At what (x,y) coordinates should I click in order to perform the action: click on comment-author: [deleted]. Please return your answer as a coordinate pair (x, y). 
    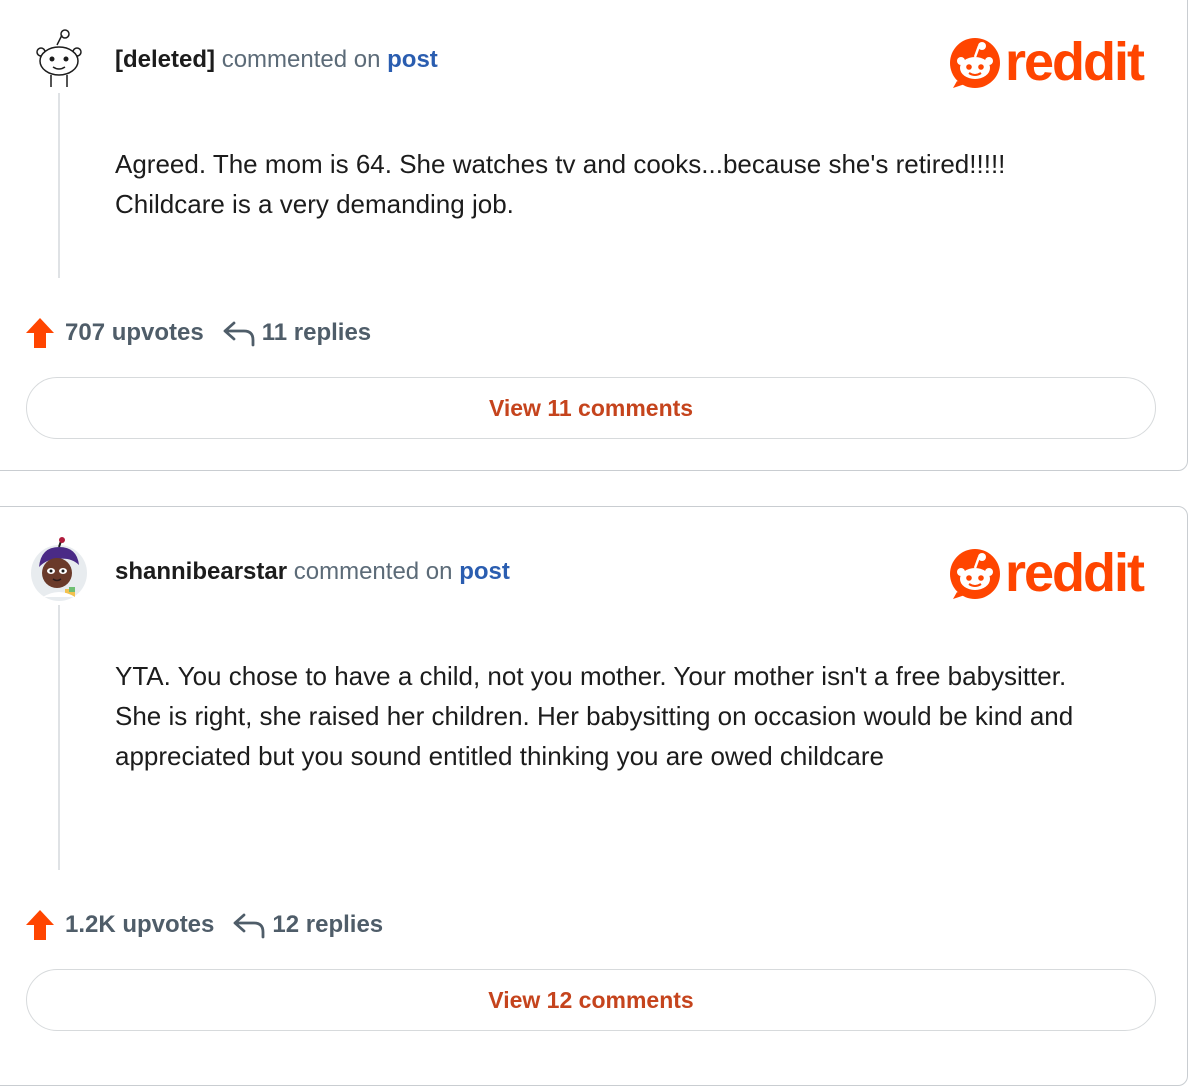
    Looking at the image, I should click on (165, 59).